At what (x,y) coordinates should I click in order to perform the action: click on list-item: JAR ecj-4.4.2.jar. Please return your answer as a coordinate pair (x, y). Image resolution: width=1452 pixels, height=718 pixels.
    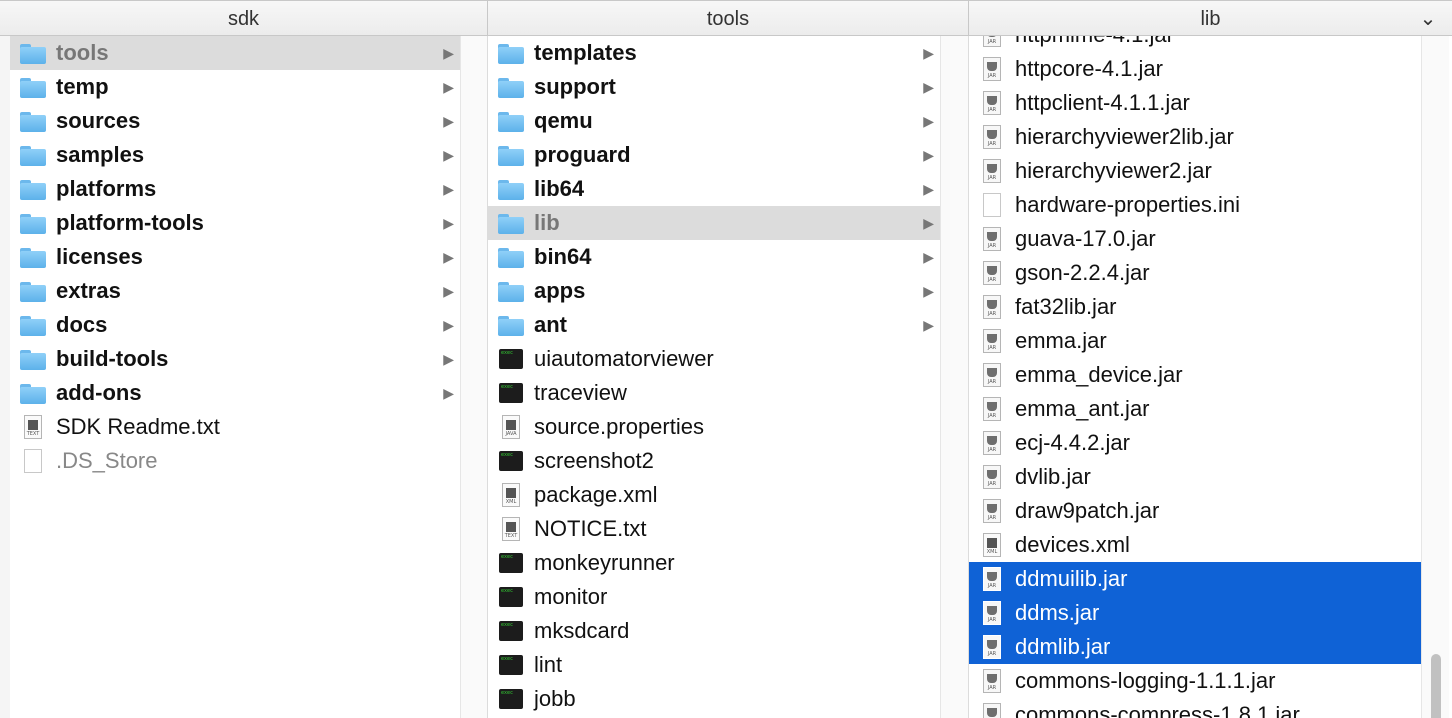
    Looking at the image, I should click on (1196, 443).